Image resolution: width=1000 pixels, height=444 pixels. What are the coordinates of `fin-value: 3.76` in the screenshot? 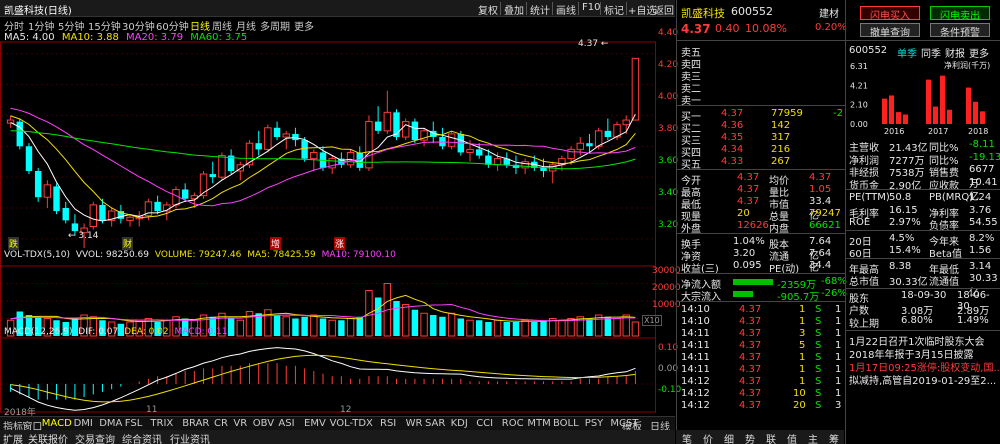 It's located at (980, 210).